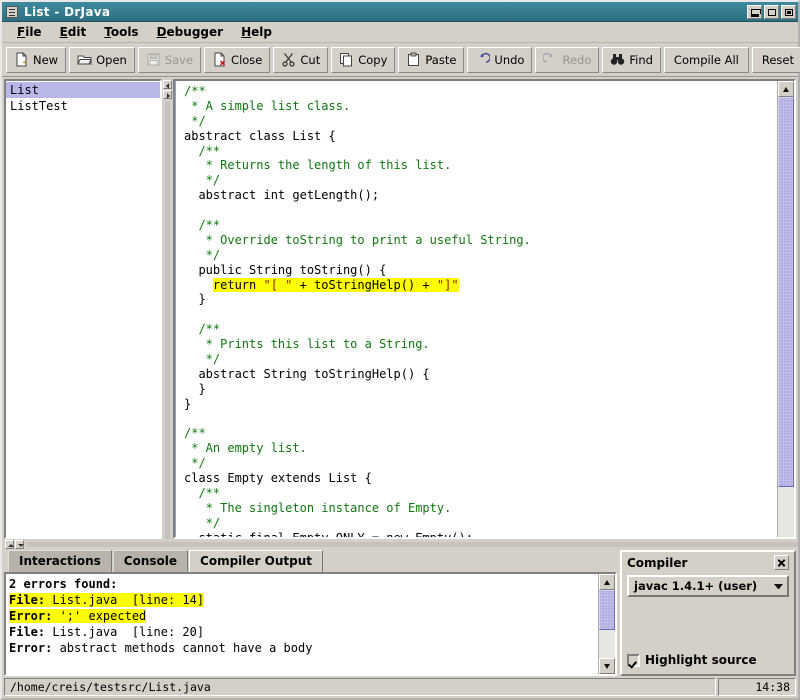 The height and width of the screenshot is (700, 800). What do you see at coordinates (577, 59) in the screenshot?
I see `redo-button-label: Redo` at bounding box center [577, 59].